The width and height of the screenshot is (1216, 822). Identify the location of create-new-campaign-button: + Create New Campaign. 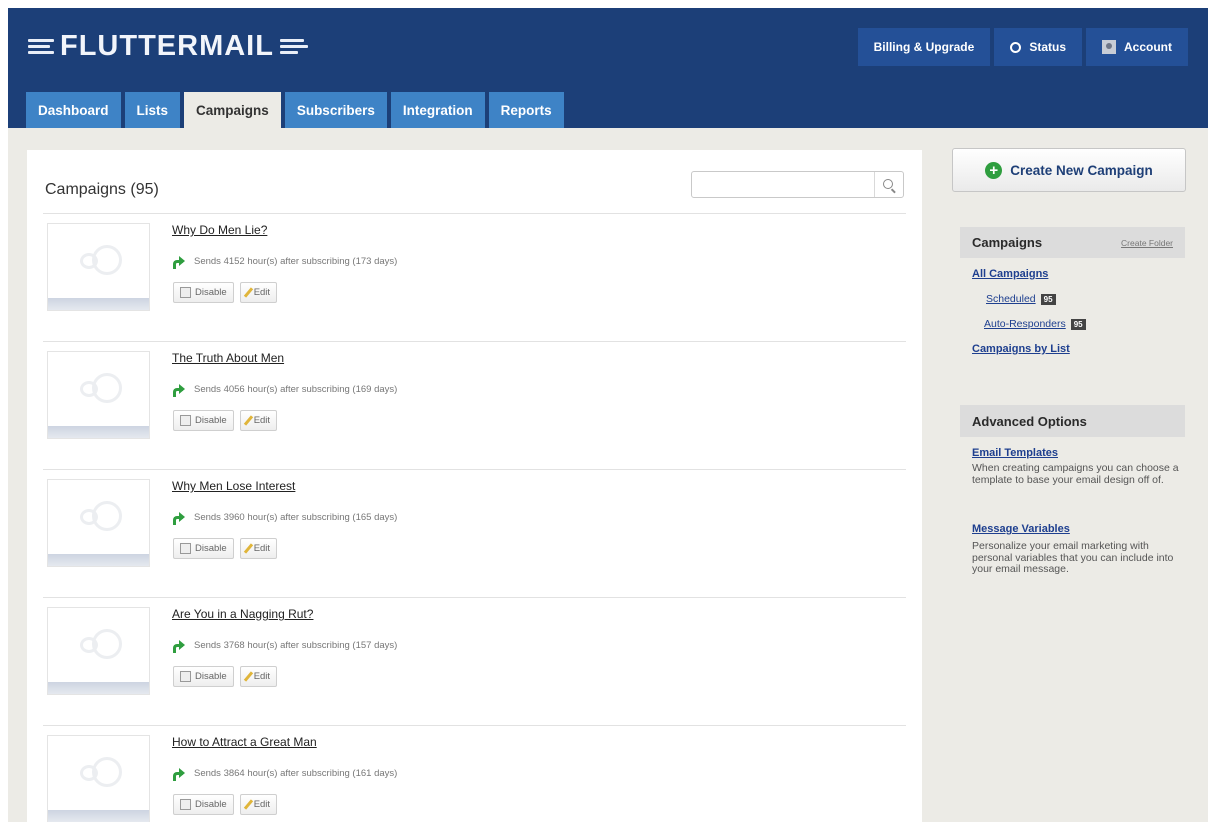
(1069, 170).